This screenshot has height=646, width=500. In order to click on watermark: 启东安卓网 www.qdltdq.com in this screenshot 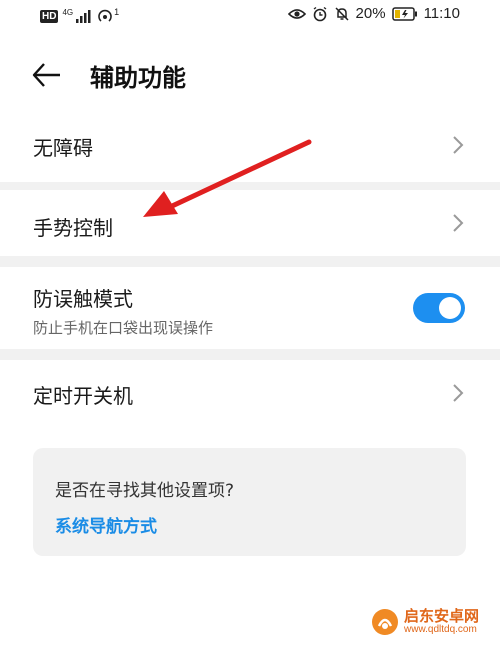, I will do `click(425, 621)`.